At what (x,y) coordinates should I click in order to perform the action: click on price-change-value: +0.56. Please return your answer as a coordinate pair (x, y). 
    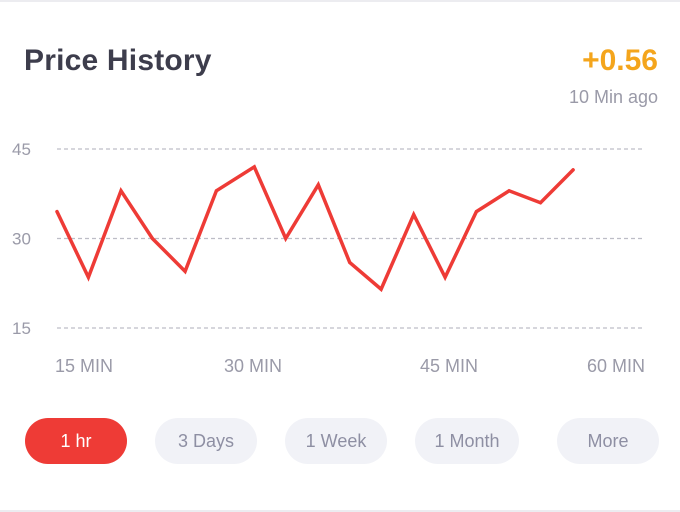
    Looking at the image, I should click on (620, 60).